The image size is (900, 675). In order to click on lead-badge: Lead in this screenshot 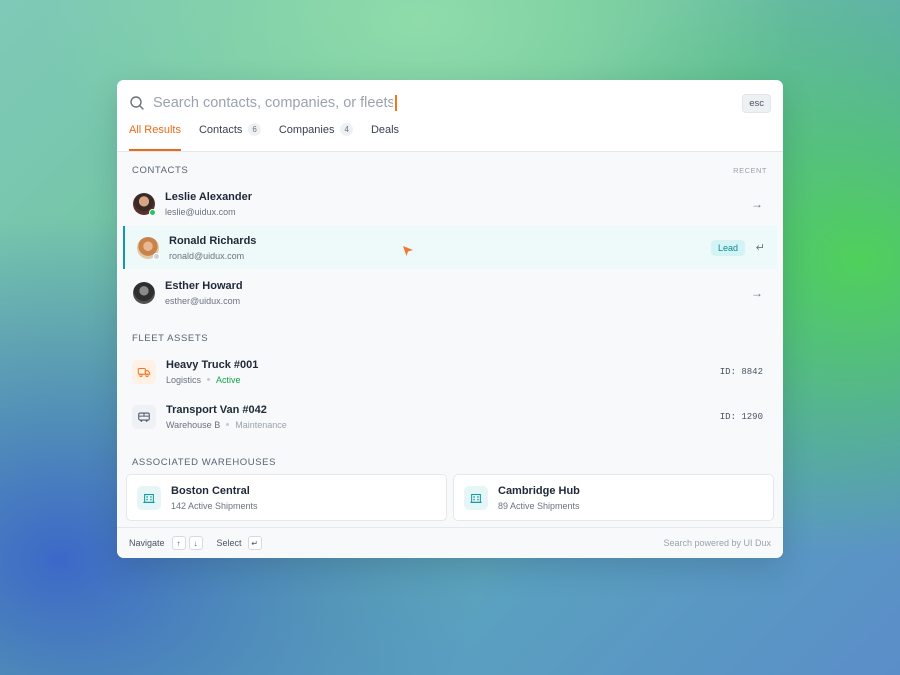, I will do `click(727, 247)`.